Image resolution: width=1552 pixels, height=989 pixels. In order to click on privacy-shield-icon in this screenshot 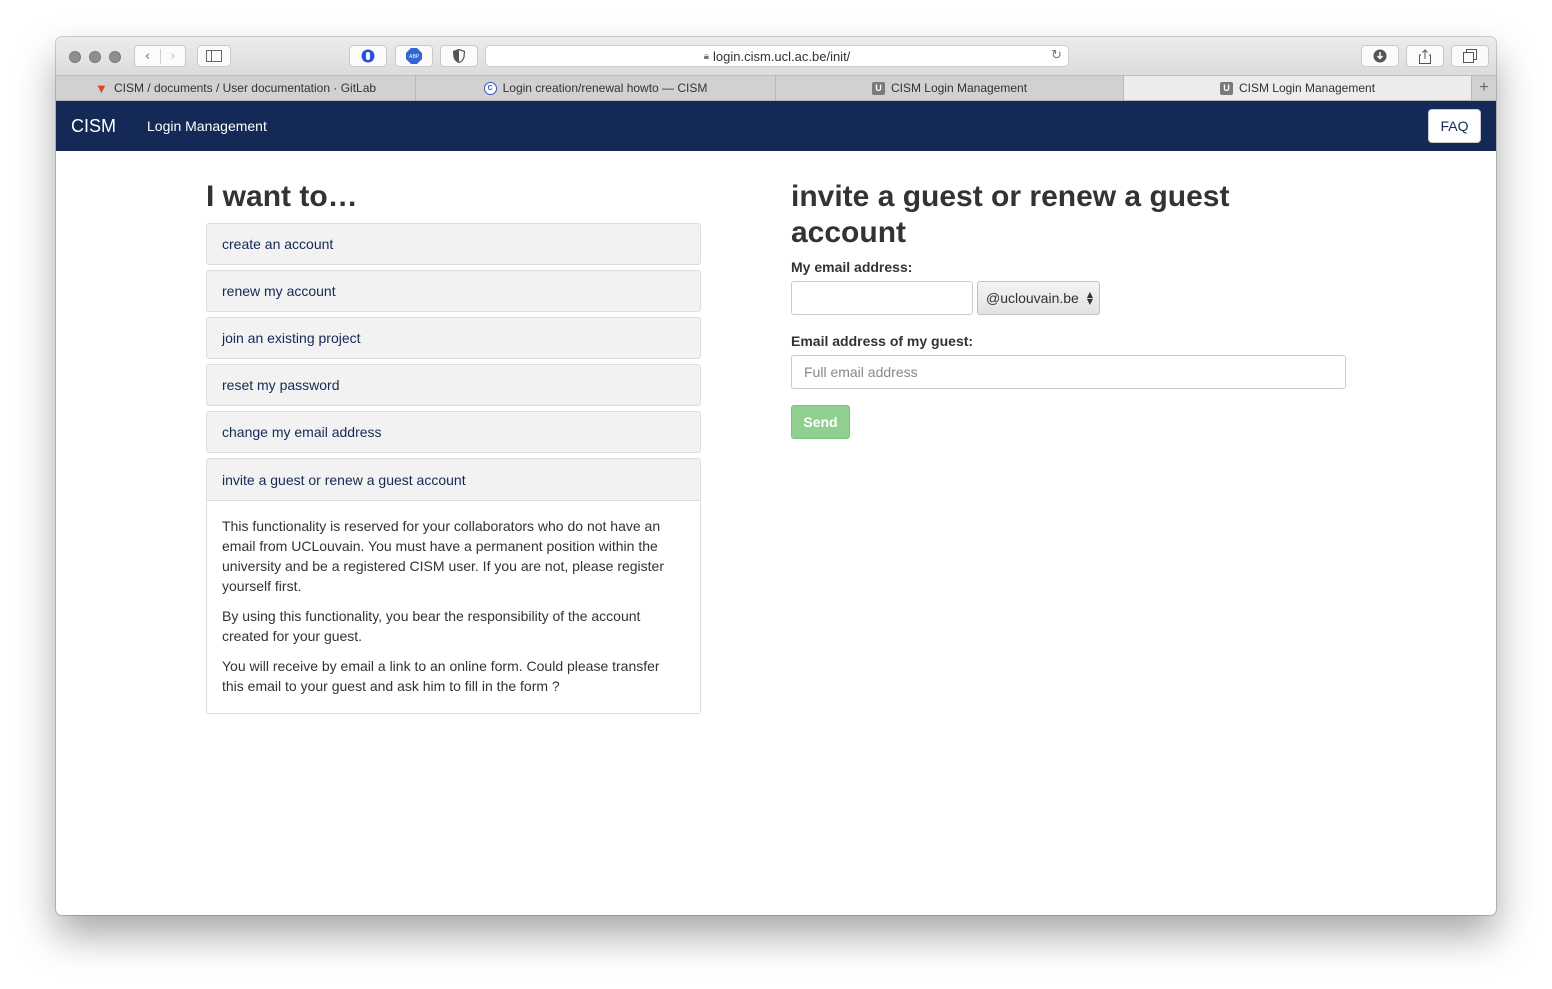, I will do `click(459, 56)`.